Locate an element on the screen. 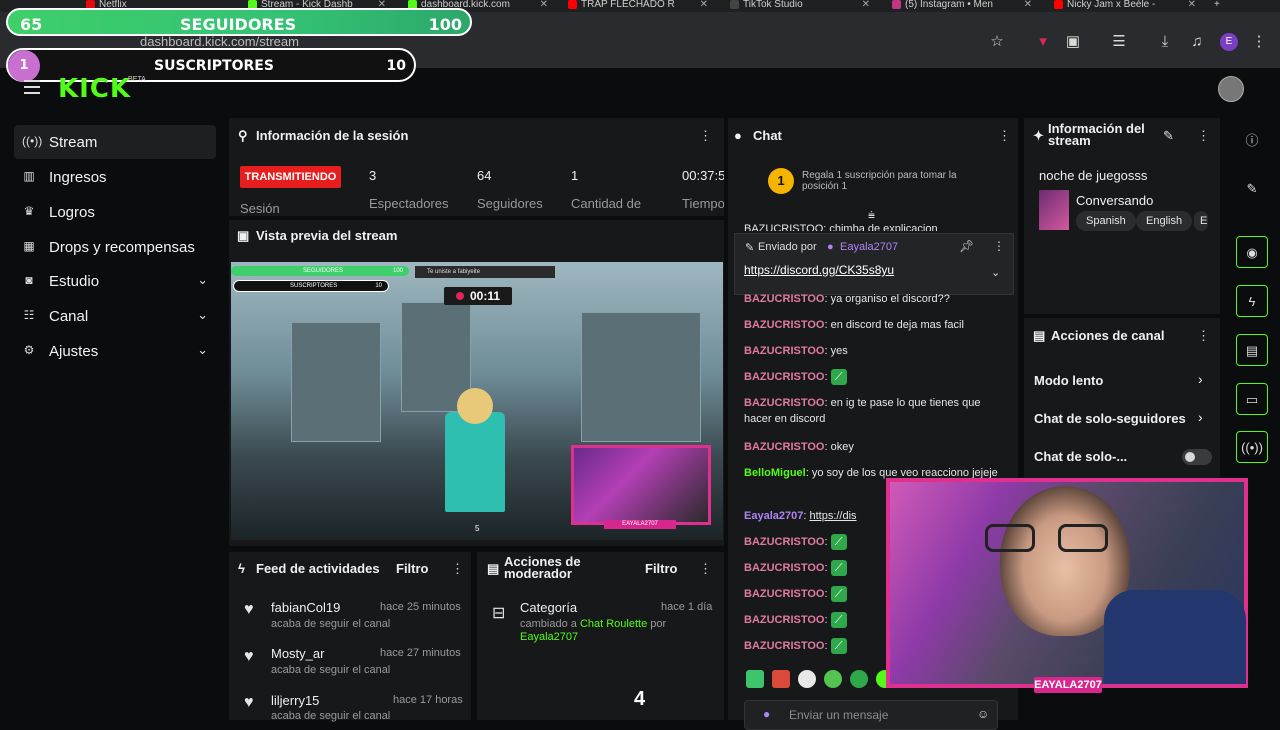 The image size is (1280, 730). chat-input: ● Enviar un mensaje ☺ is located at coordinates (871, 715).